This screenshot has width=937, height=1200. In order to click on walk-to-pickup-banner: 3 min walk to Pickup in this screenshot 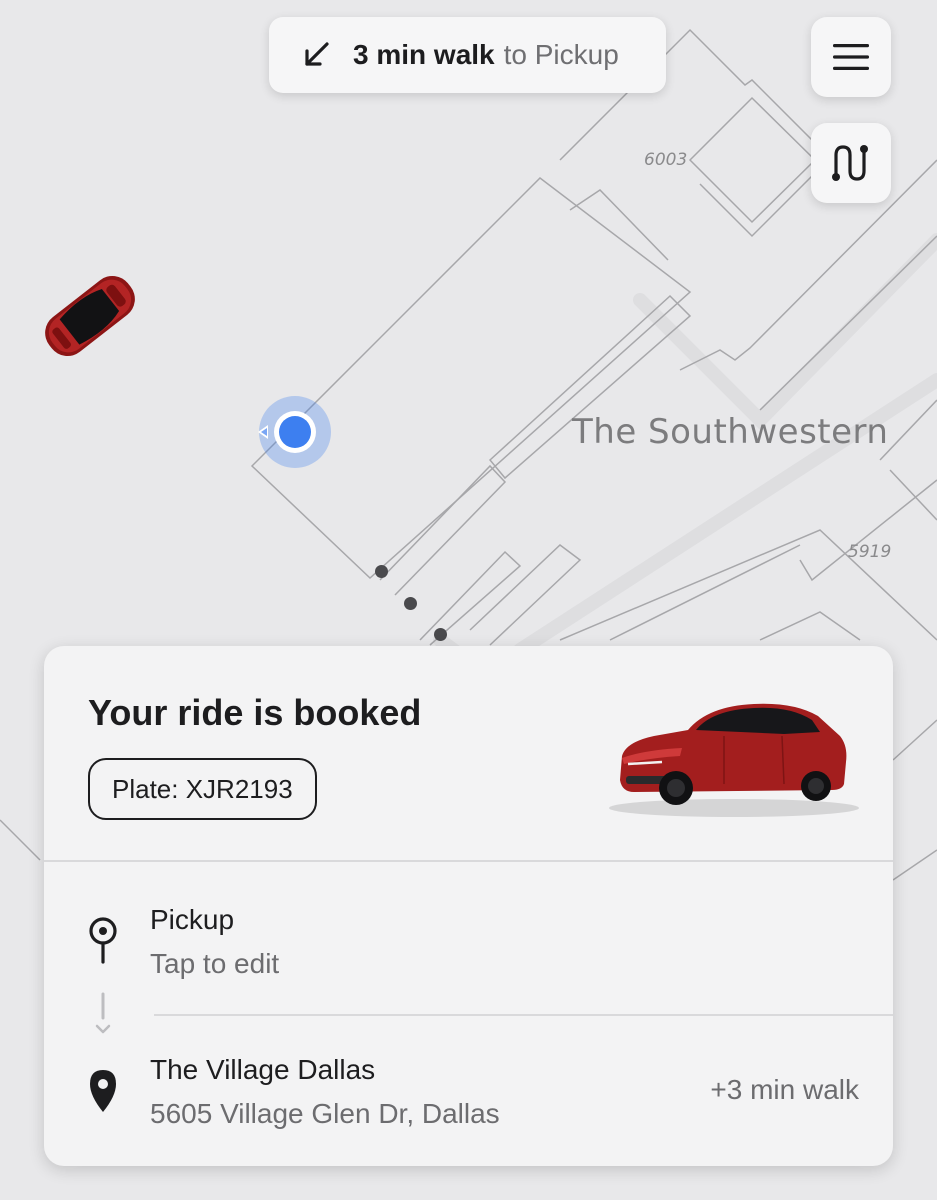, I will do `click(467, 55)`.